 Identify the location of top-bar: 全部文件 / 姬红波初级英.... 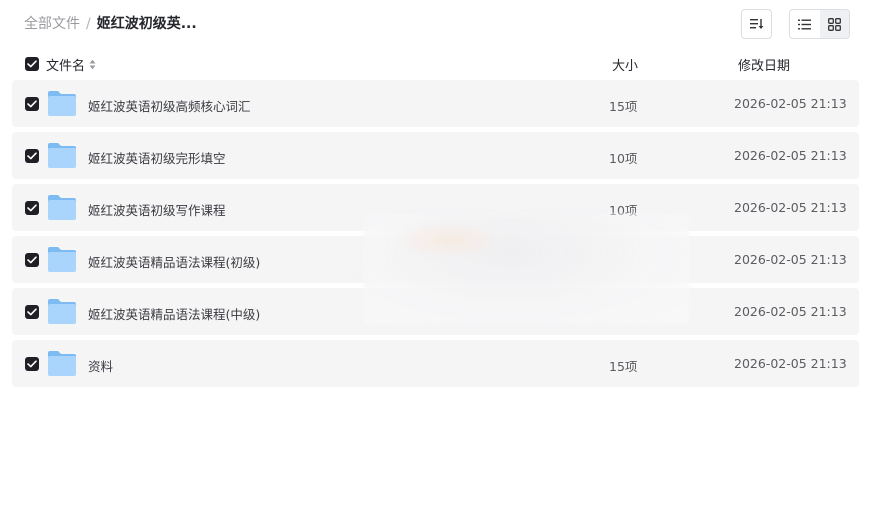
(437, 24).